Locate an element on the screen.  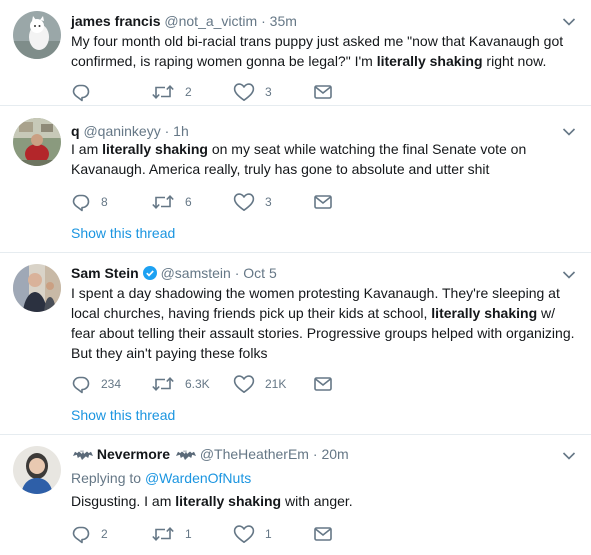
retweet-button: 6.3K is located at coordinates (180, 384).